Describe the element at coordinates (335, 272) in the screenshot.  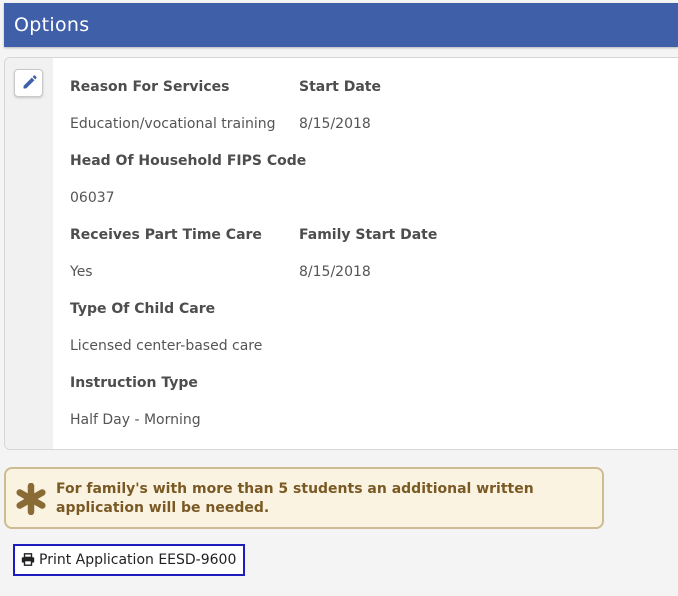
I see `family-start-date-value: 8/15/2018` at that location.